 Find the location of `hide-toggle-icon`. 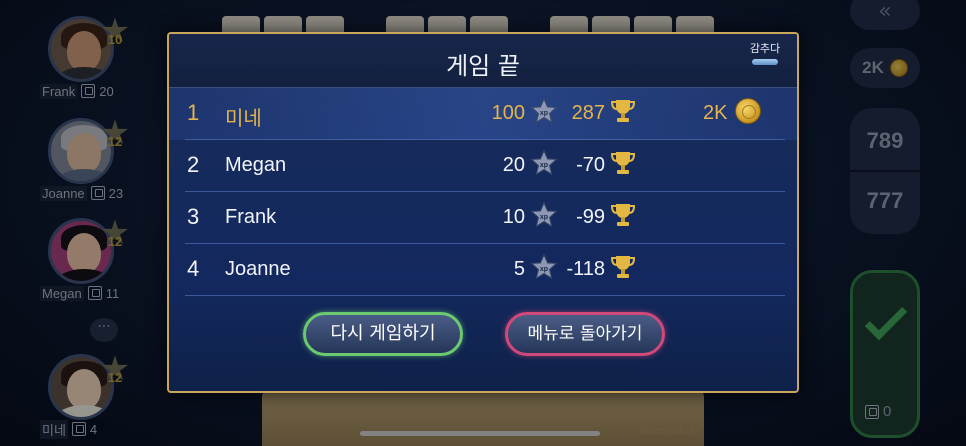

hide-toggle-icon is located at coordinates (765, 62).